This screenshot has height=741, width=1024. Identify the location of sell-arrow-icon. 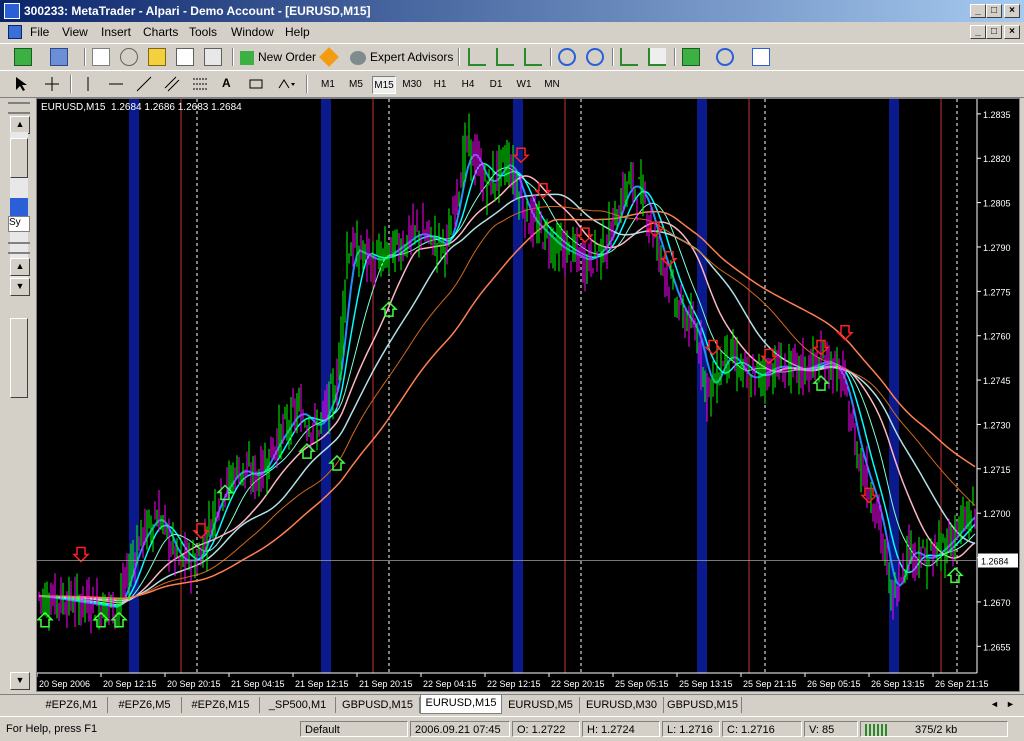
(713, 347).